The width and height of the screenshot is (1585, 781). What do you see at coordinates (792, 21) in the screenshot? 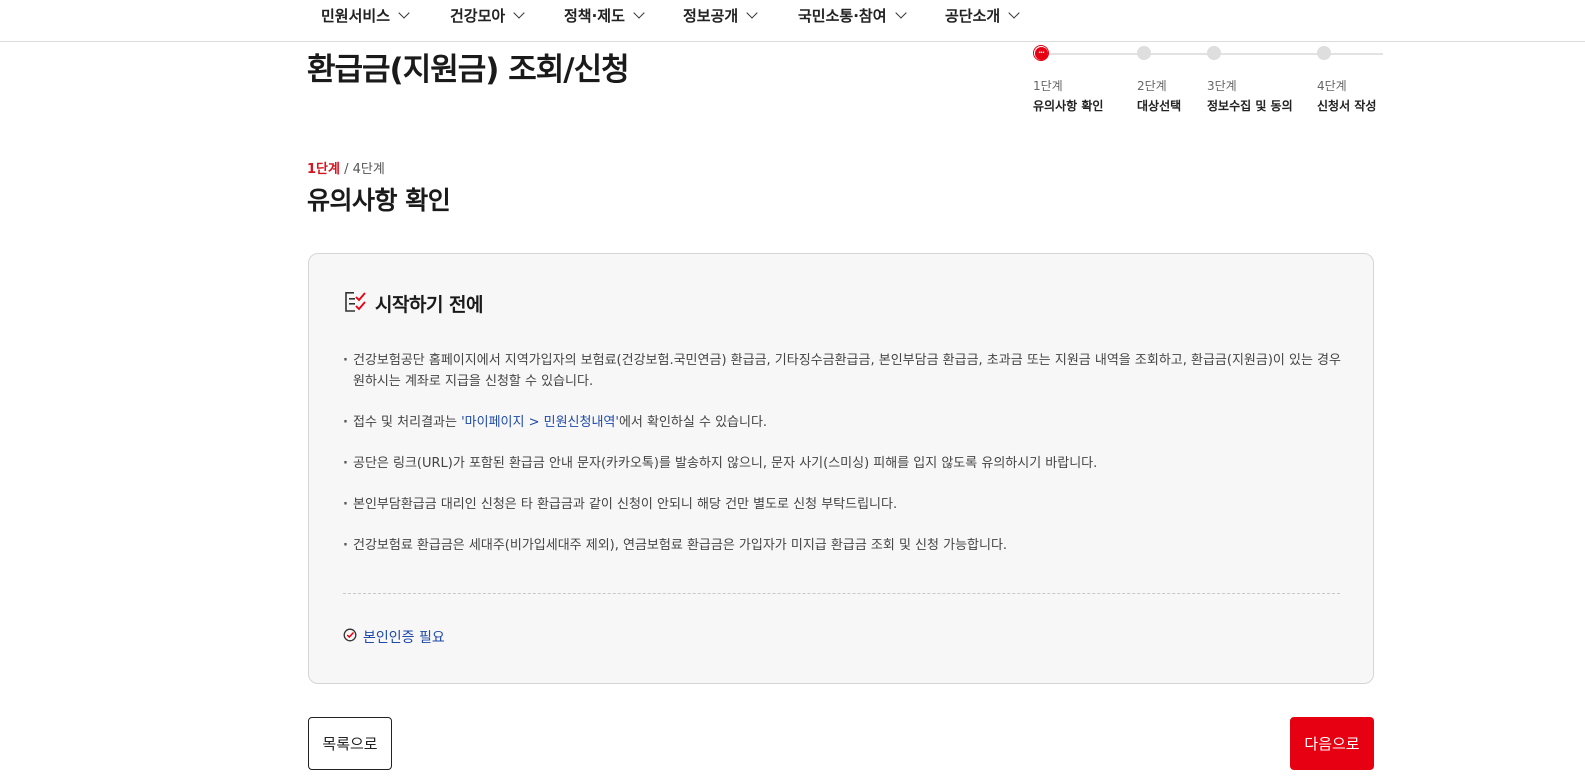
I see `top-navigation: 민원서비스 건강모아 정책·제도 정보공개 국민소통·참여 공단소개` at bounding box center [792, 21].